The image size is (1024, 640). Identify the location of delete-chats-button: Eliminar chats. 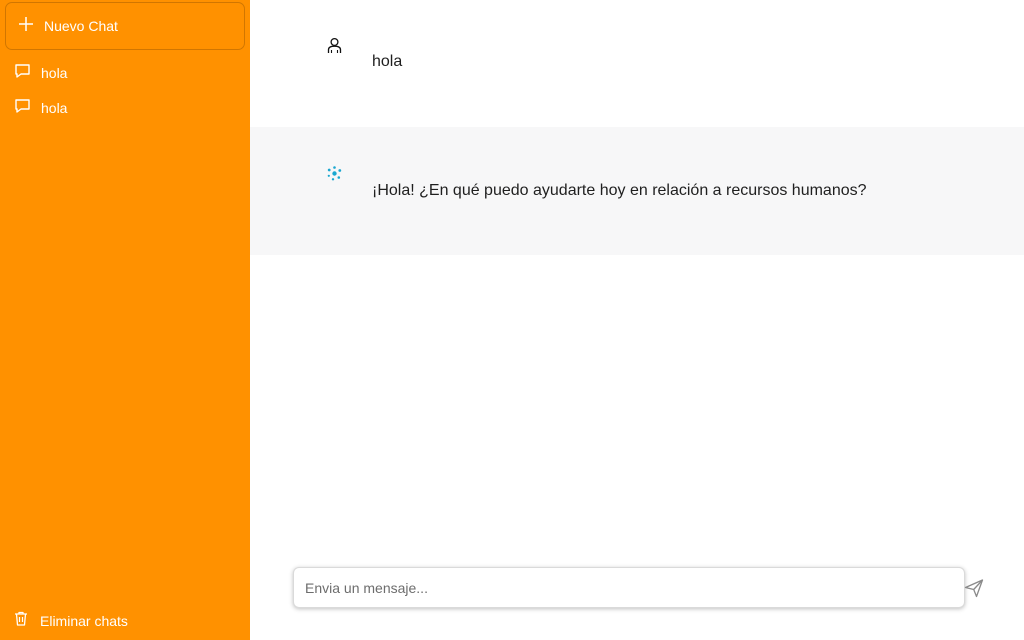
(114, 621).